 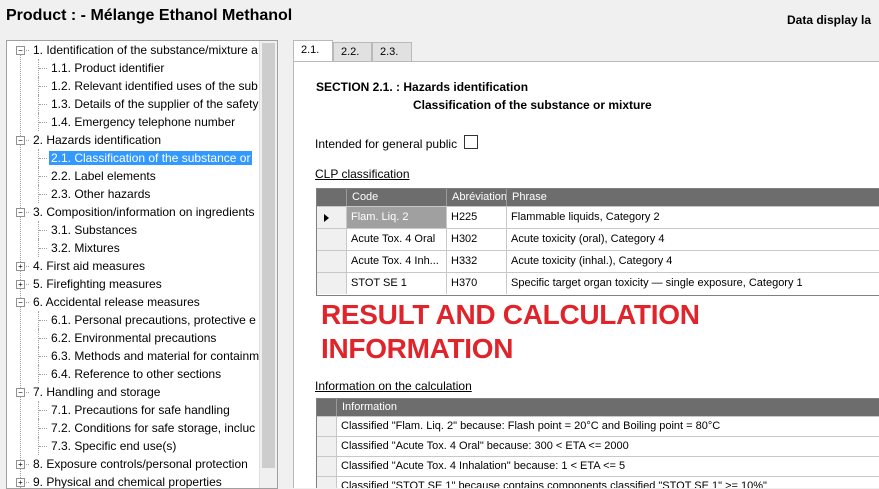 What do you see at coordinates (154, 356) in the screenshot?
I see `tree-subsection-item: 6.3. Methods and material for containm` at bounding box center [154, 356].